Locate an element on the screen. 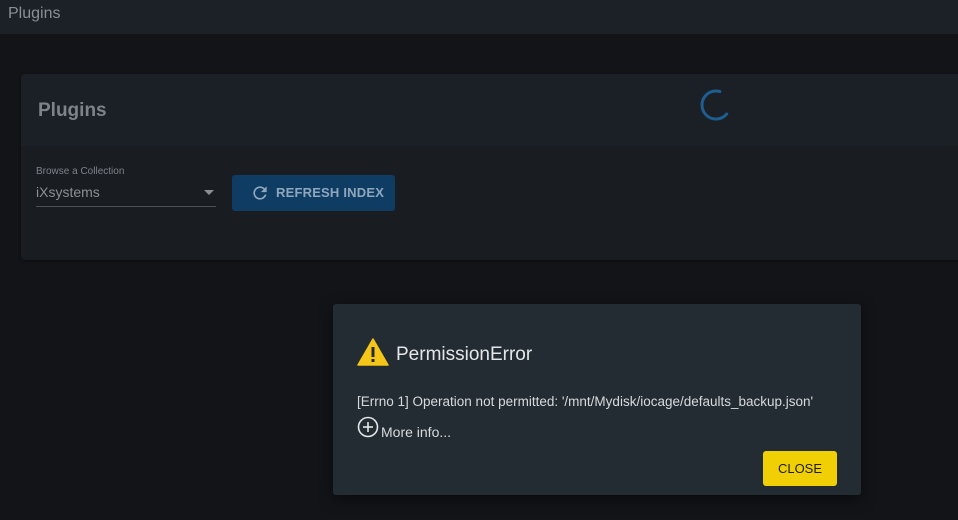 The height and width of the screenshot is (520, 958). close-label: CLOSE is located at coordinates (800, 468).